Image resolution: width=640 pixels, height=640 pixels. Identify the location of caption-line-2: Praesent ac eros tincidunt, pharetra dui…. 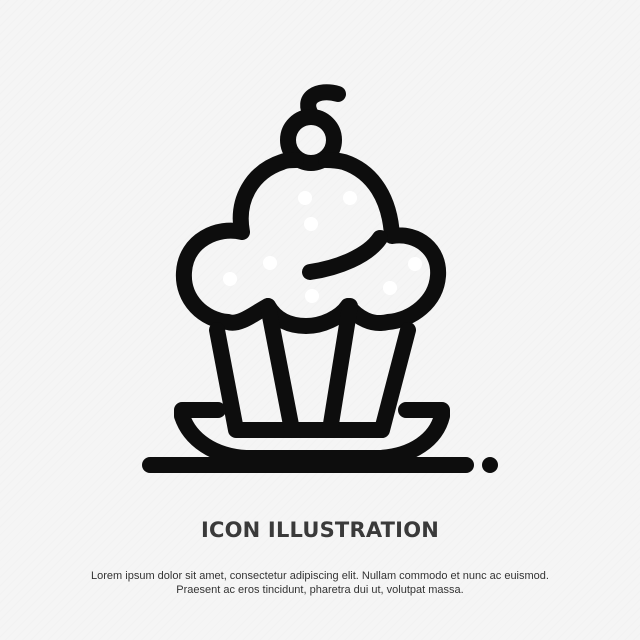
(320, 590).